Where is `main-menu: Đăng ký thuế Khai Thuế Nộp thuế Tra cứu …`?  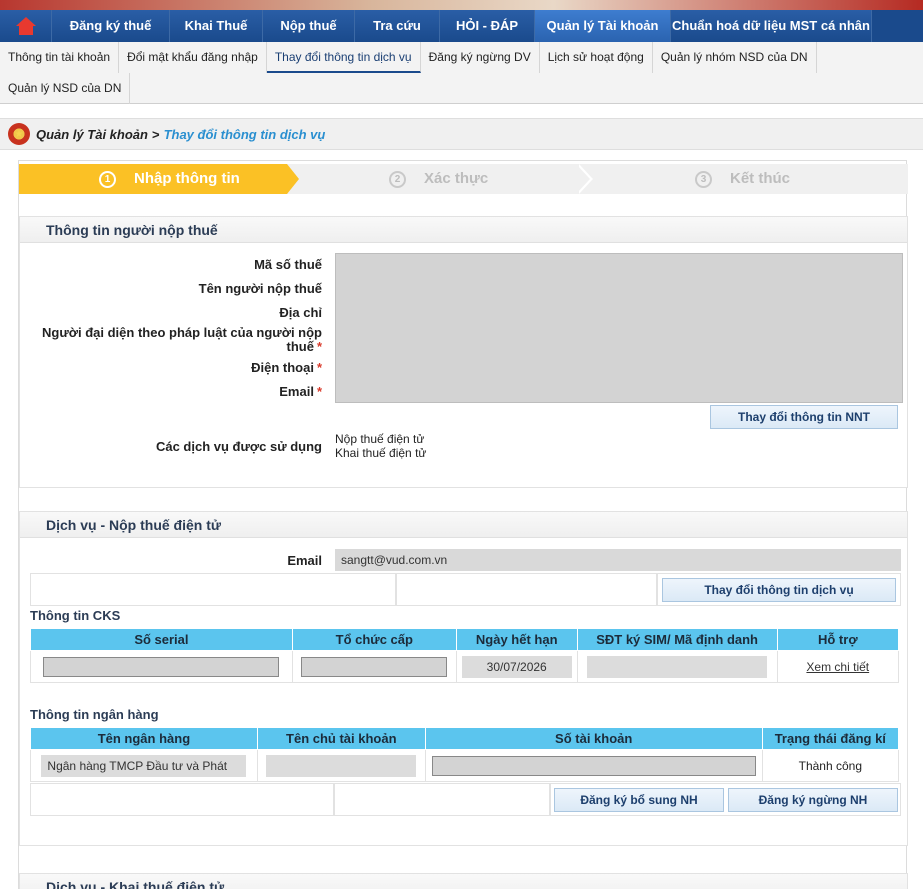
main-menu: Đăng ký thuế Khai Thuế Nộp thuế Tra cứu … is located at coordinates (436, 26).